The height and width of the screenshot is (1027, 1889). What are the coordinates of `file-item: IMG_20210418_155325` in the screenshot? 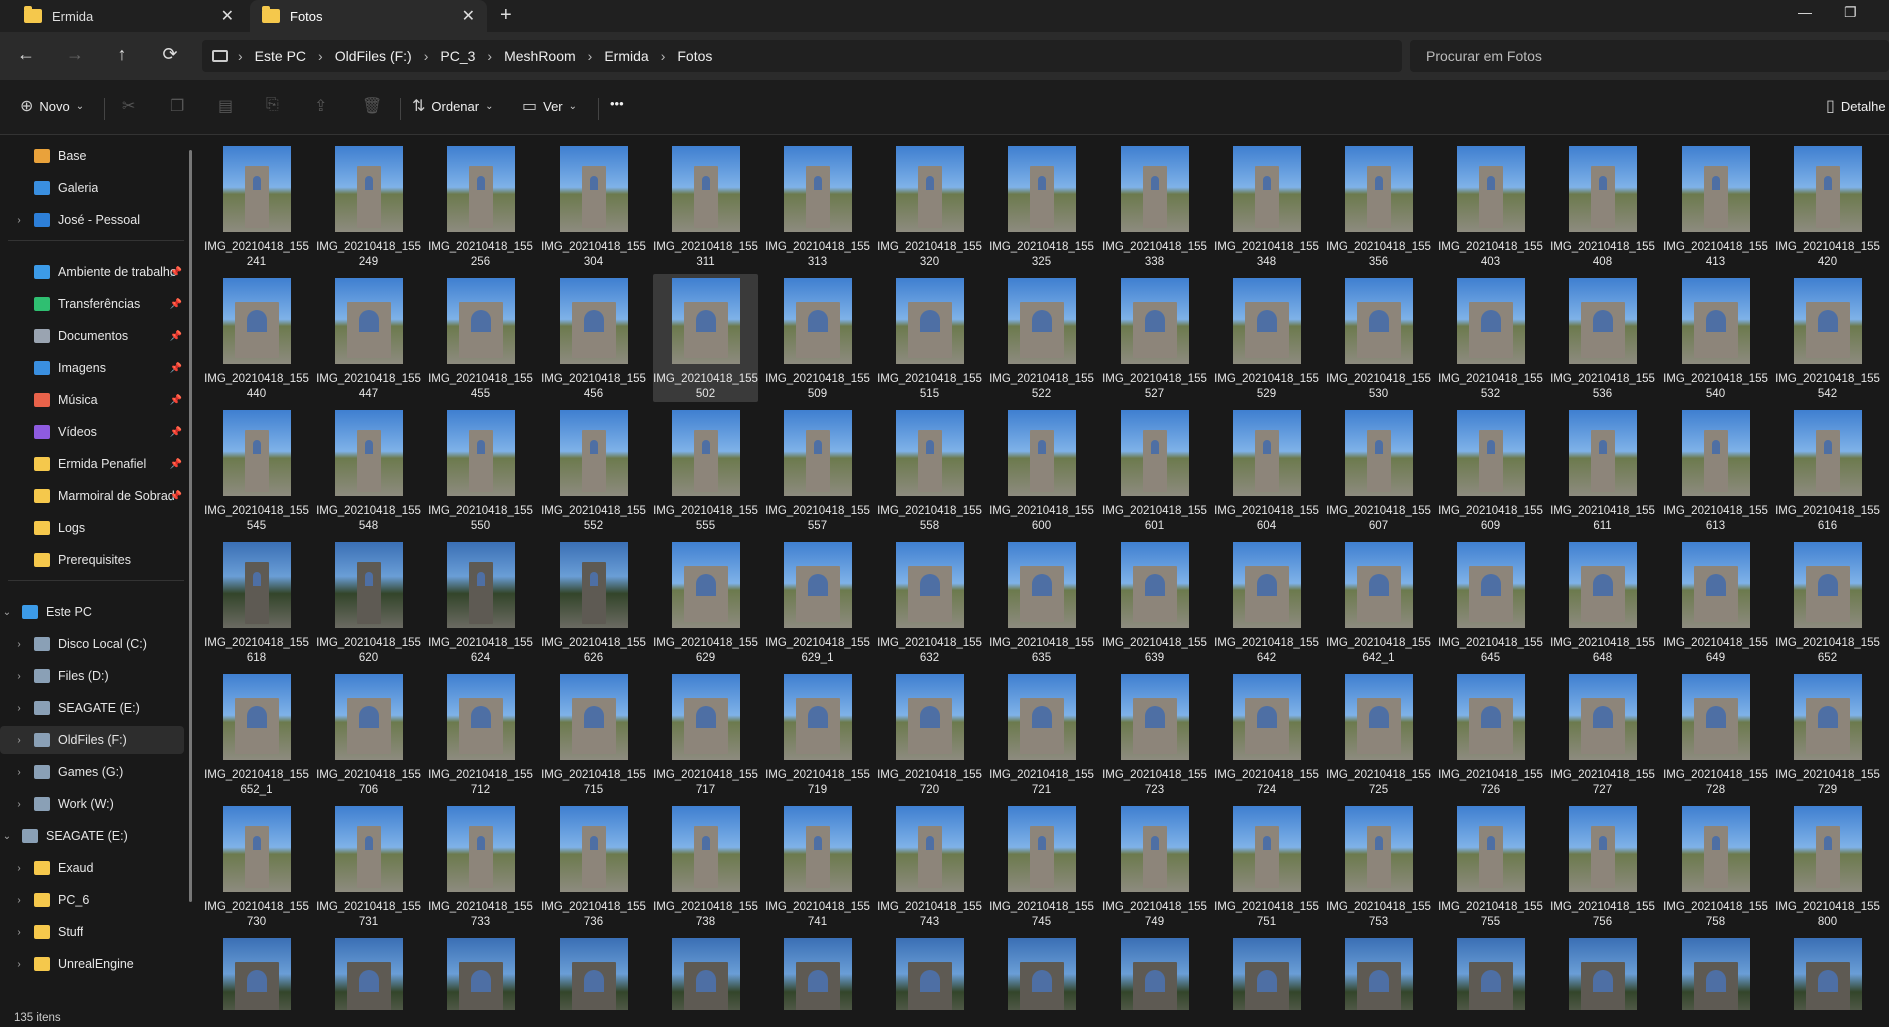 It's located at (1041, 206).